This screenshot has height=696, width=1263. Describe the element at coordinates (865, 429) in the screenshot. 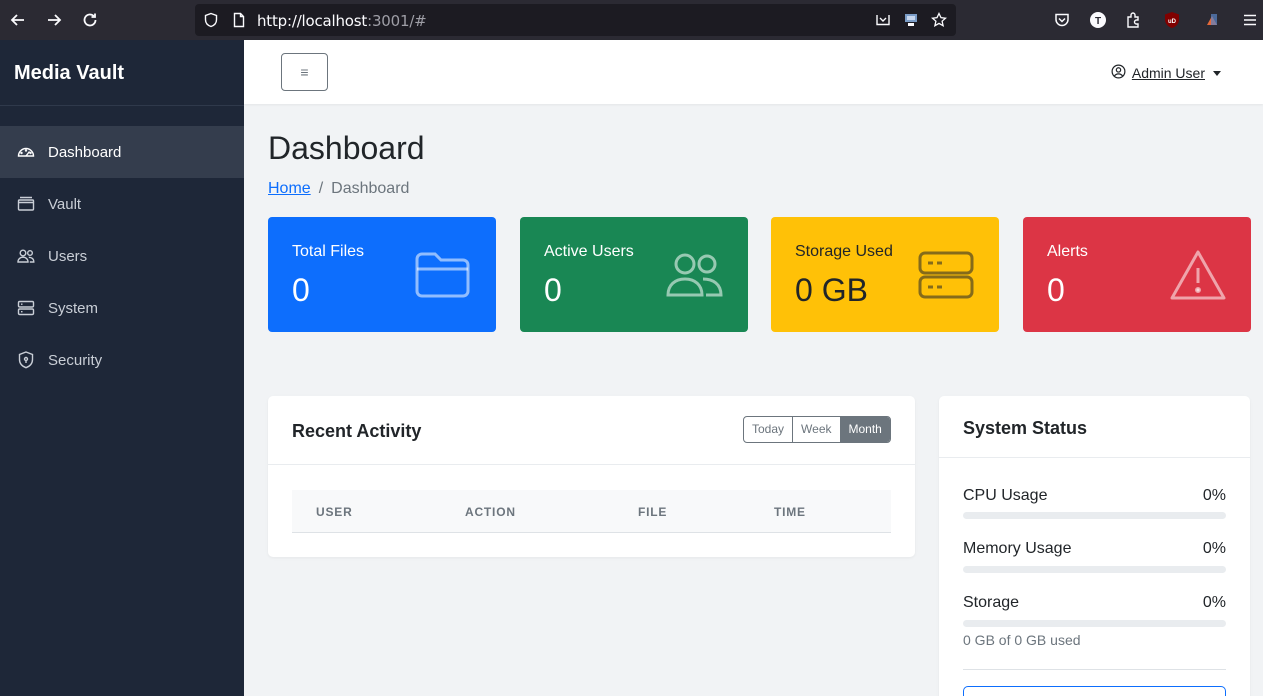

I see `filter-month-button: Month` at that location.